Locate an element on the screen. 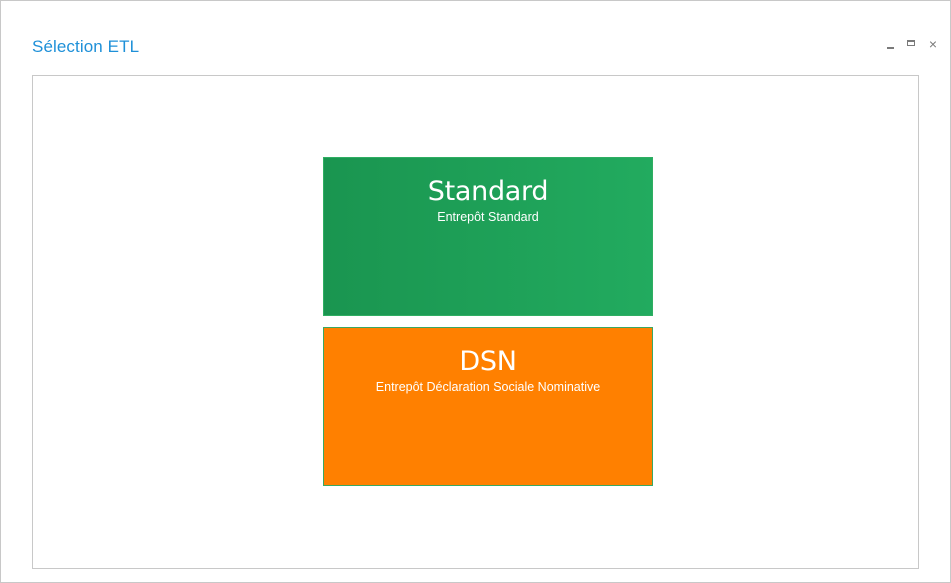 Image resolution: width=951 pixels, height=583 pixels. minimize-icon is located at coordinates (891, 44).